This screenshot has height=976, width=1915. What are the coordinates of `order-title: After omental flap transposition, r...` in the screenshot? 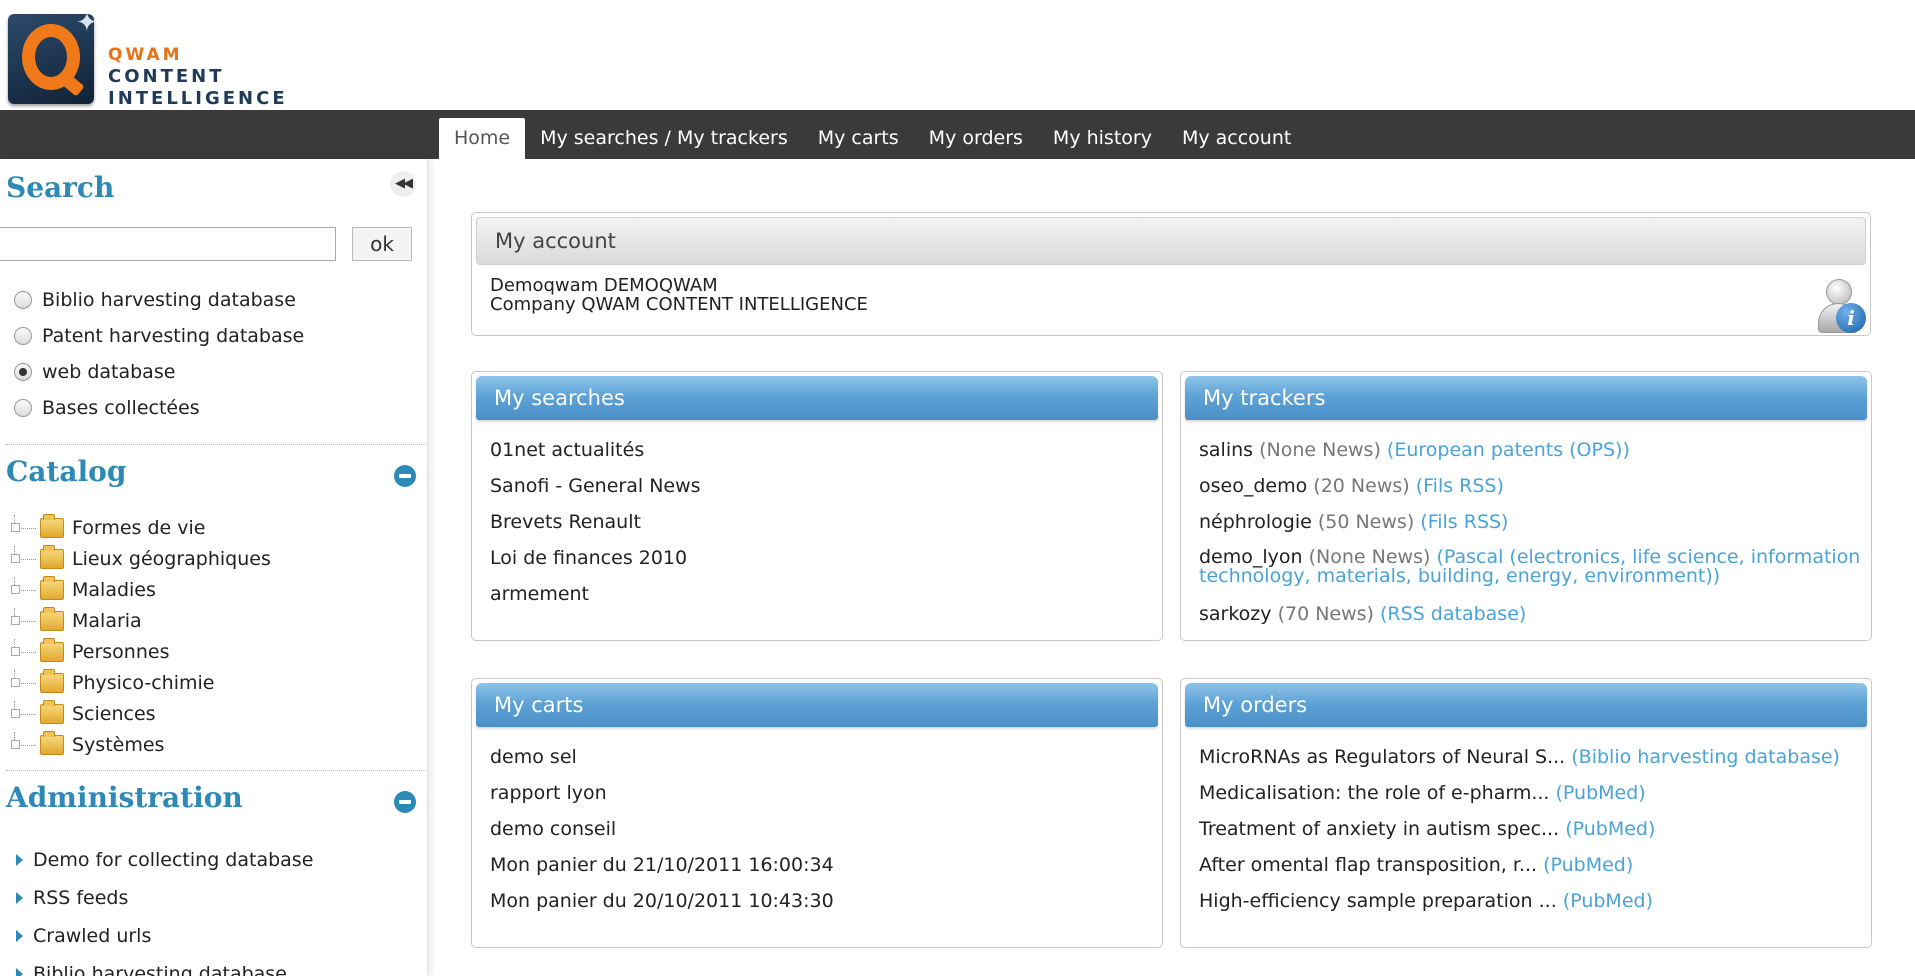 It's located at (1368, 865).